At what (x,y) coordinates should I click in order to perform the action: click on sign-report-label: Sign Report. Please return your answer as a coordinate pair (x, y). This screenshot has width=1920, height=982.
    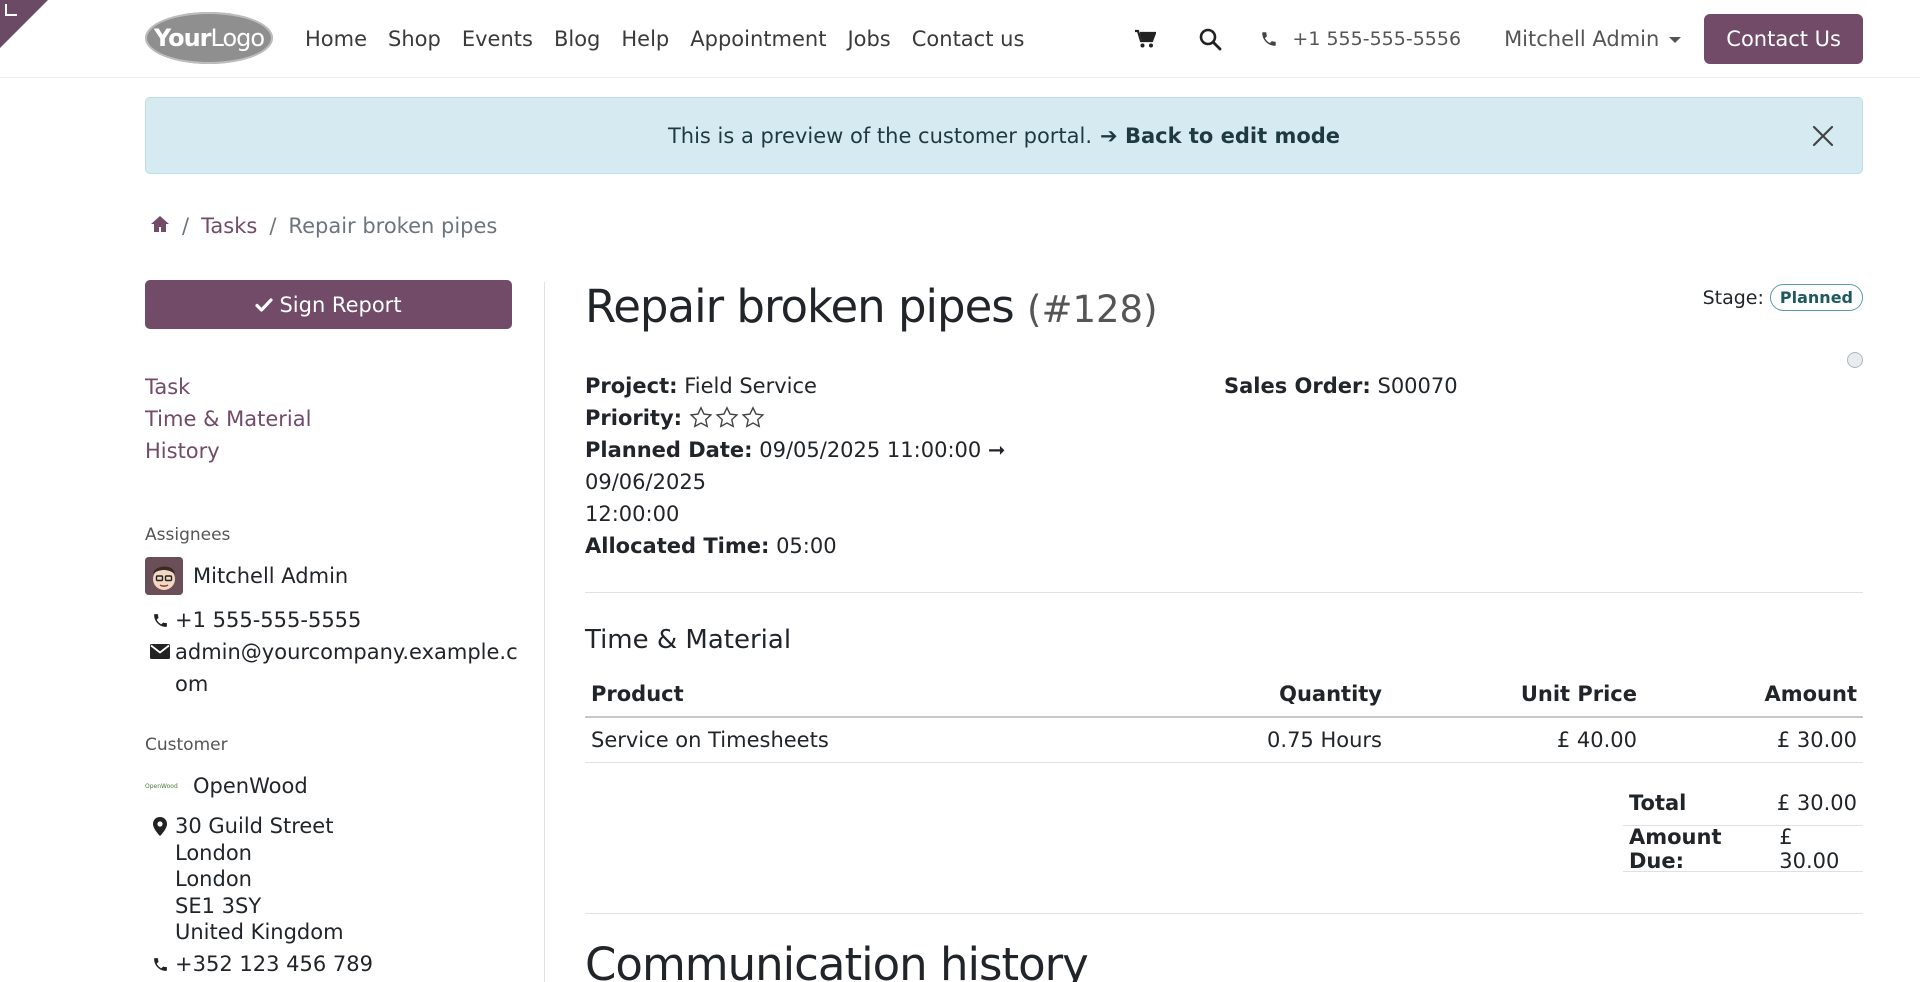
    Looking at the image, I should click on (340, 304).